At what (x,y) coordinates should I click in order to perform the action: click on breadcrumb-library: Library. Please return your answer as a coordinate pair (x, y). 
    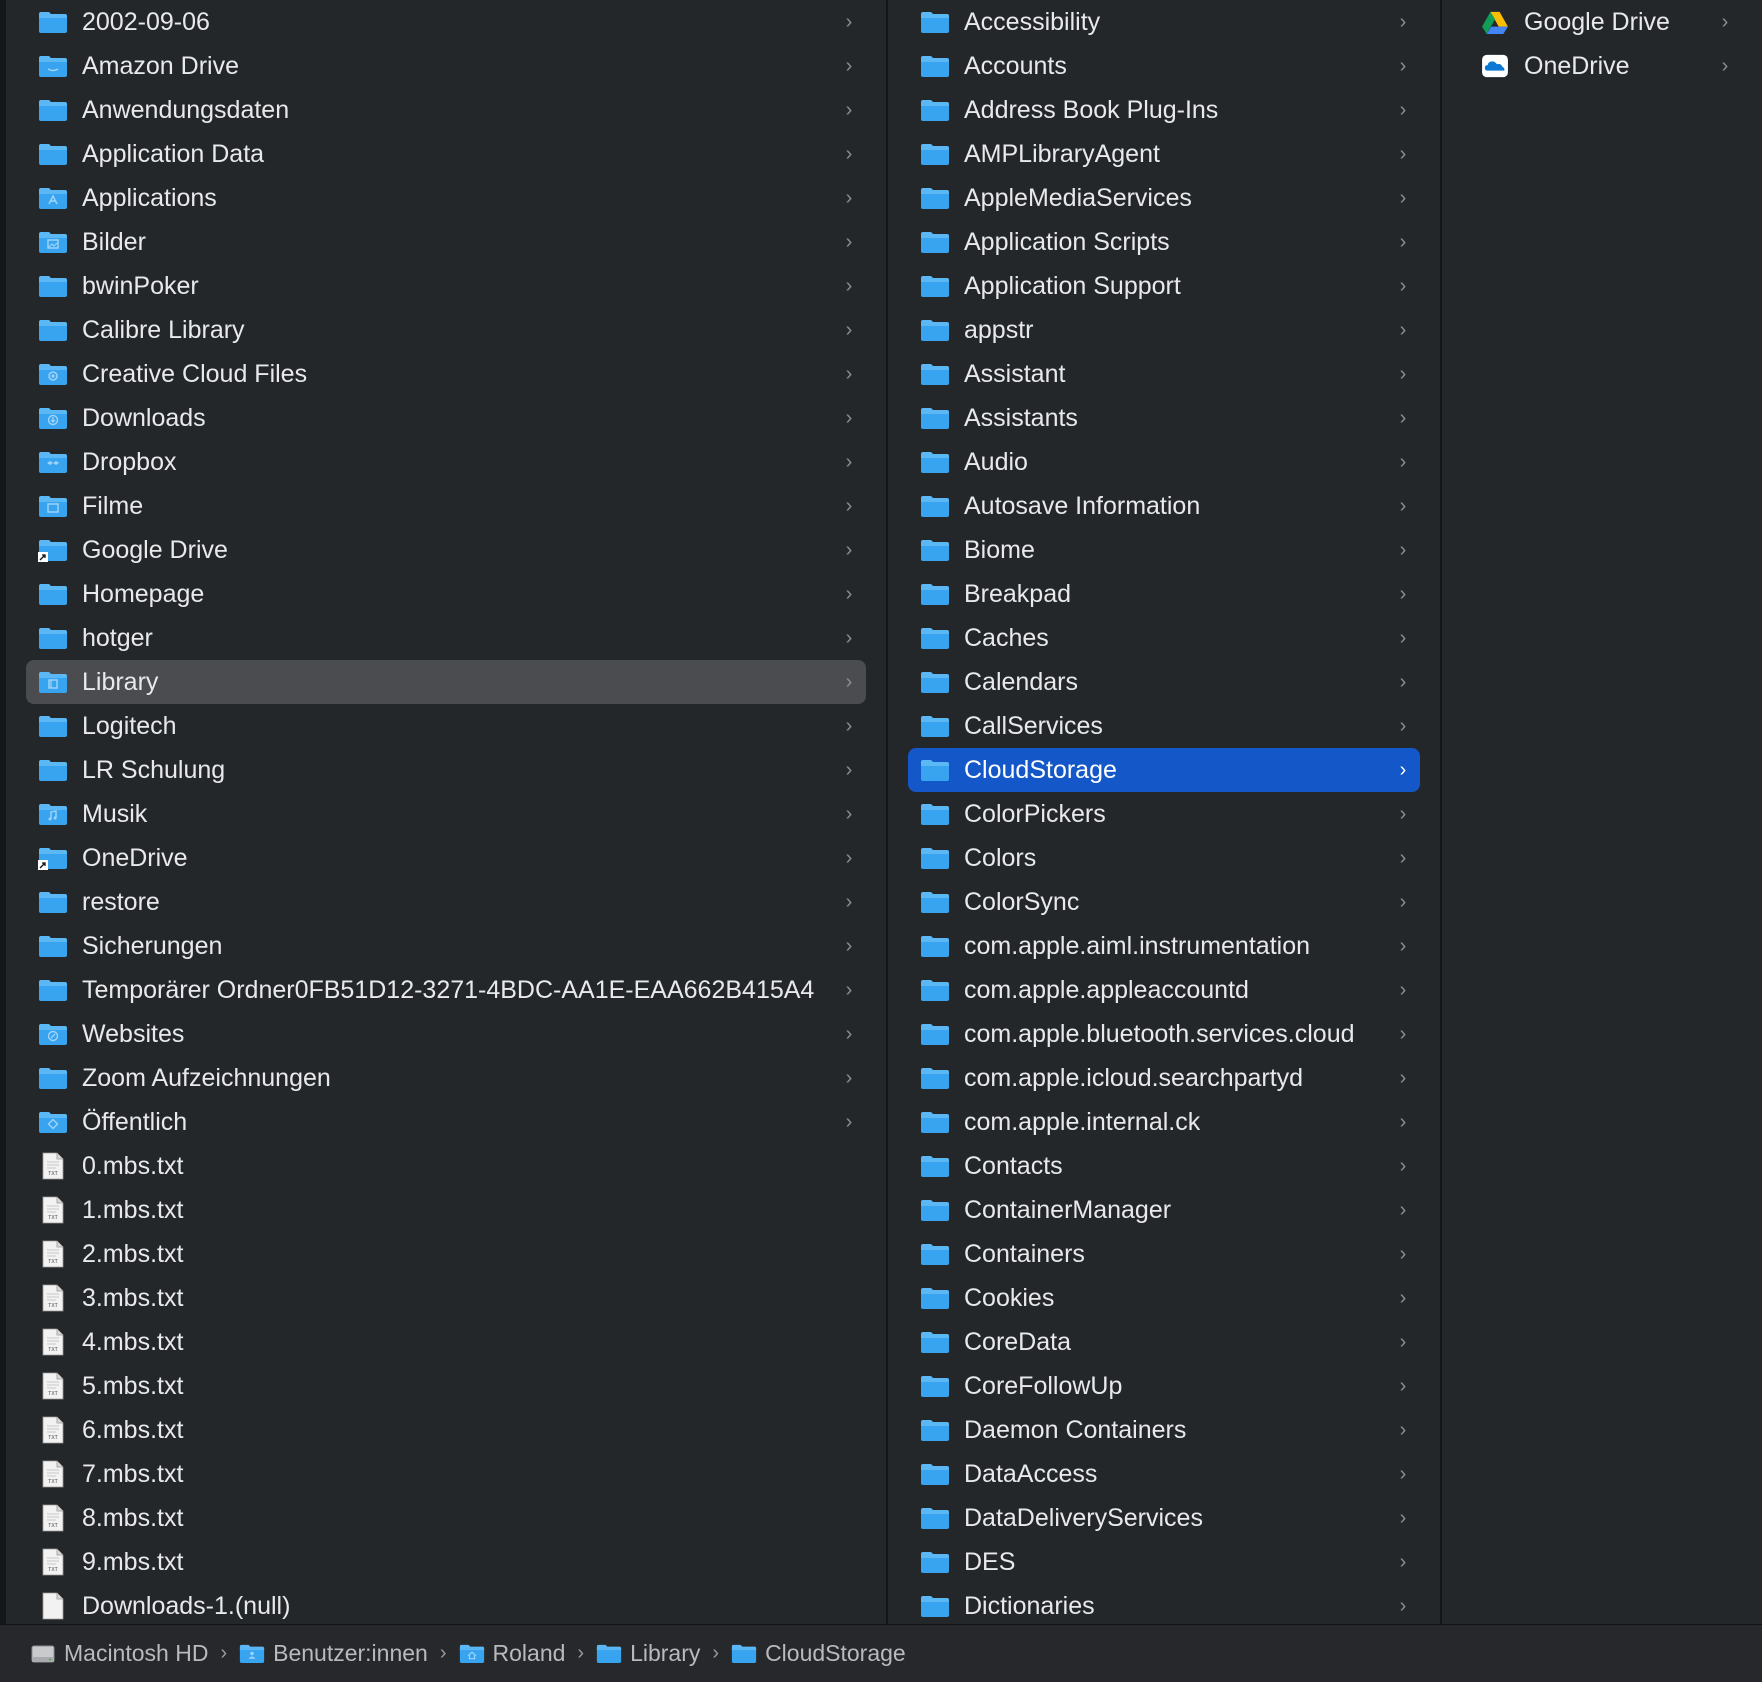
    Looking at the image, I should click on (648, 1653).